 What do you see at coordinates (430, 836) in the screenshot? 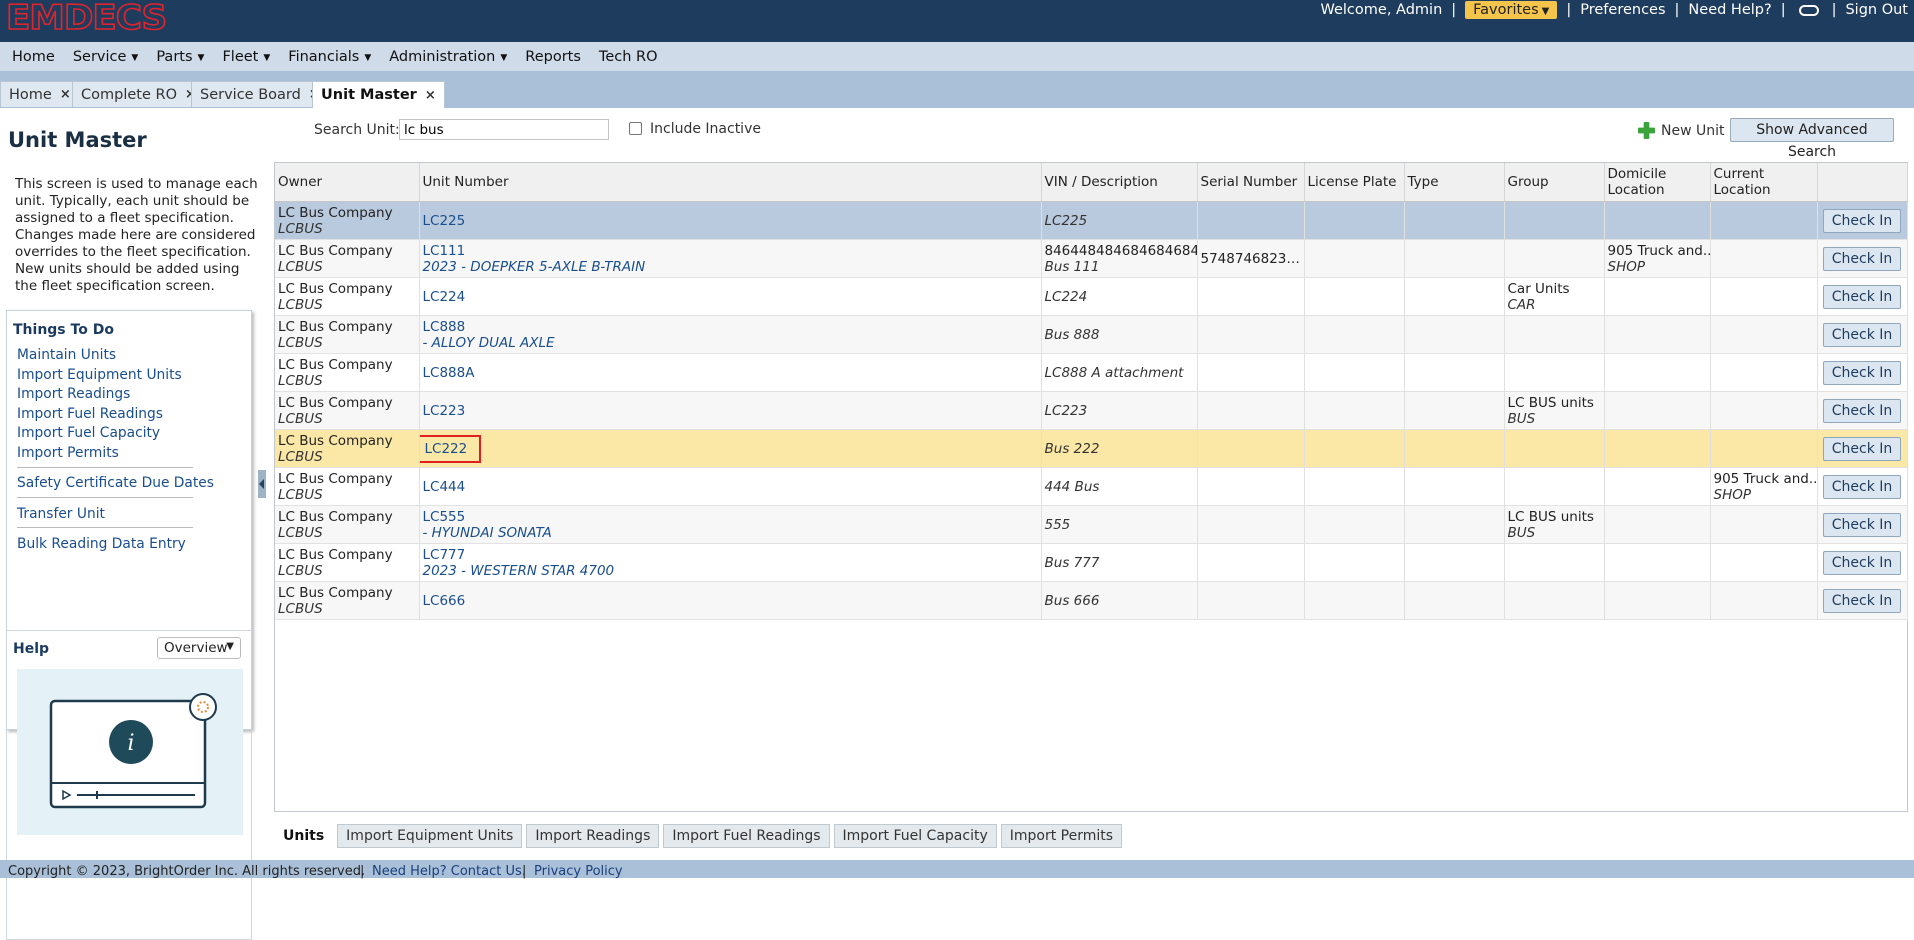
I see `bottom-tab-import-equipment-units: Import Equipment Units` at bounding box center [430, 836].